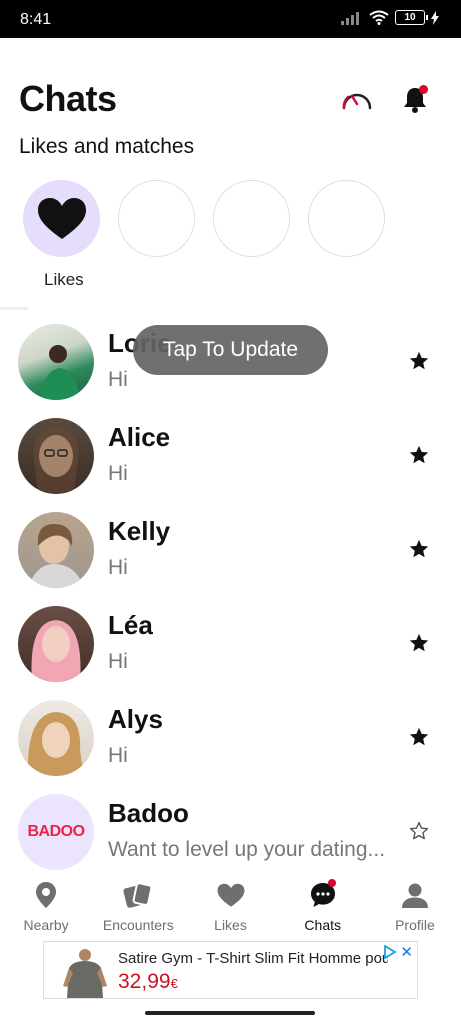  I want to click on nav-label: Nearby, so click(46, 925).